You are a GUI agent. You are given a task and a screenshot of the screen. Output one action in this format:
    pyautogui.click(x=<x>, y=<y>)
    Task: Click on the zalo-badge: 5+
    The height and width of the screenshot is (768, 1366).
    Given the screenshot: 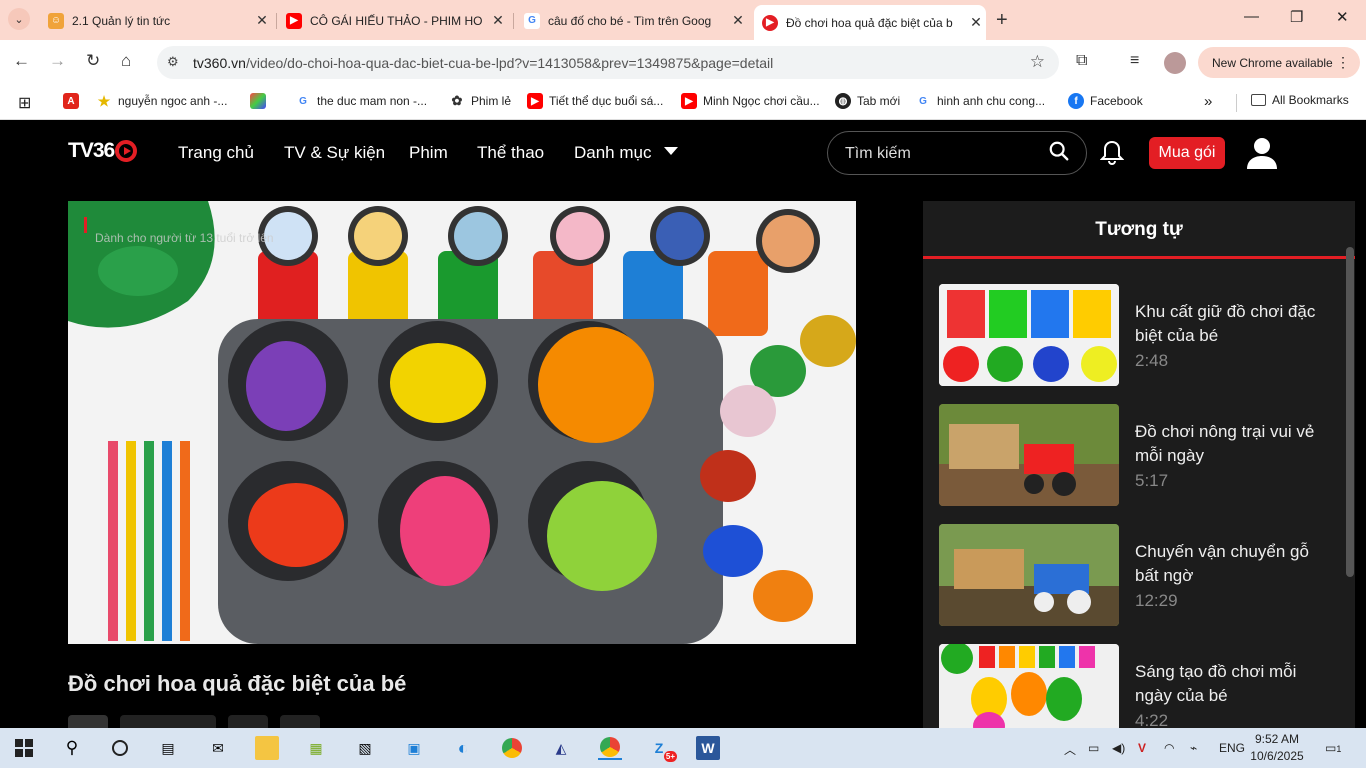 What is the action you would take?
    pyautogui.click(x=670, y=756)
    